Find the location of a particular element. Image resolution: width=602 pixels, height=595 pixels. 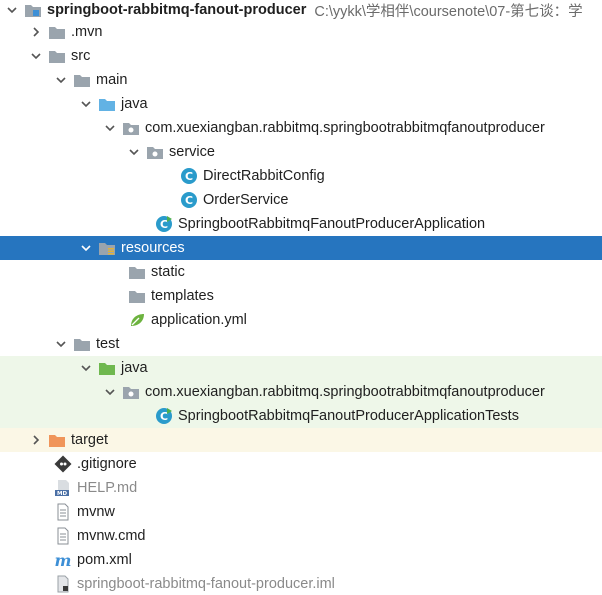

tree-row-mvnw-cmd: mvnw.cmd is located at coordinates (301, 536).